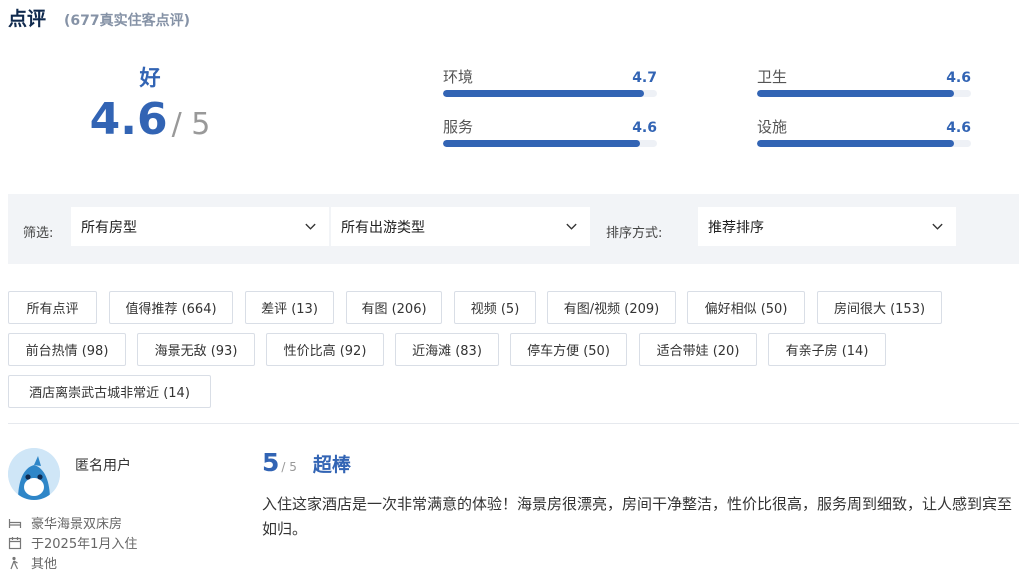 The width and height of the screenshot is (1019, 575). What do you see at coordinates (634, 233) in the screenshot?
I see `sort-label: 排序方式:` at bounding box center [634, 233].